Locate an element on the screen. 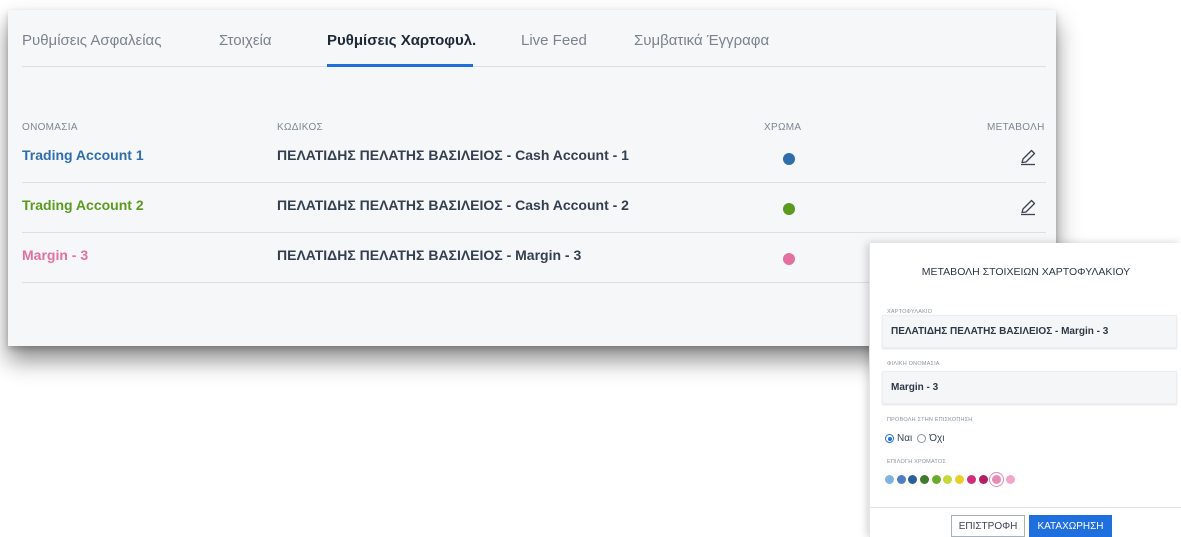  portfolio-name: Margin - 3 is located at coordinates (55, 255).